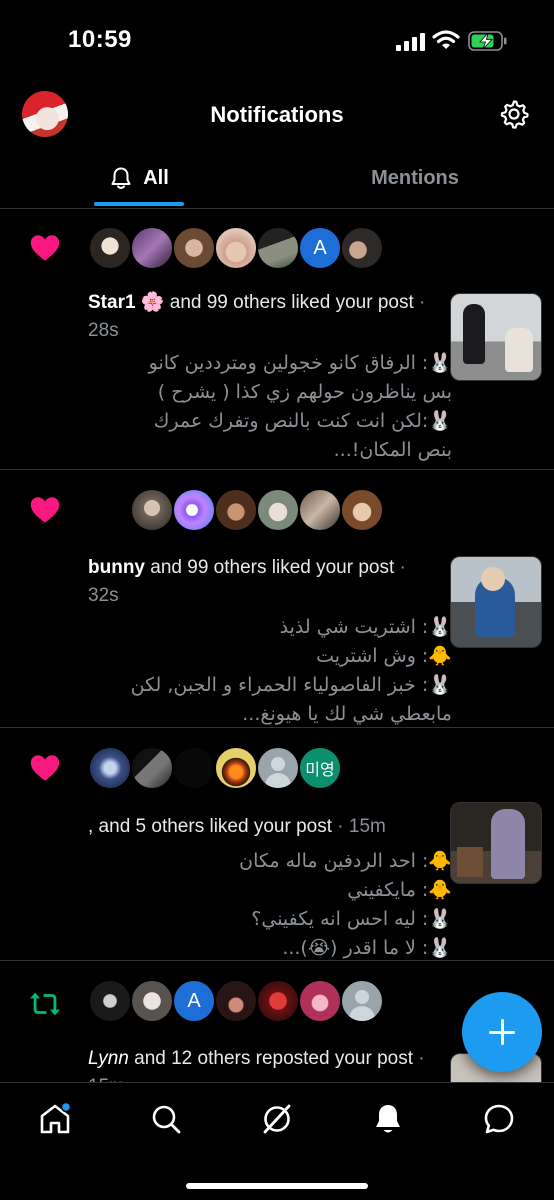  Describe the element at coordinates (116, 567) in the screenshot. I see `actor-name: bunny` at that location.